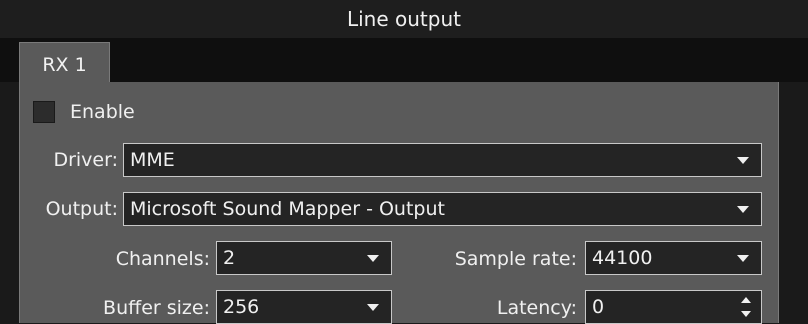 This screenshot has width=808, height=324. What do you see at coordinates (81, 209) in the screenshot?
I see `output-label: Output:` at bounding box center [81, 209].